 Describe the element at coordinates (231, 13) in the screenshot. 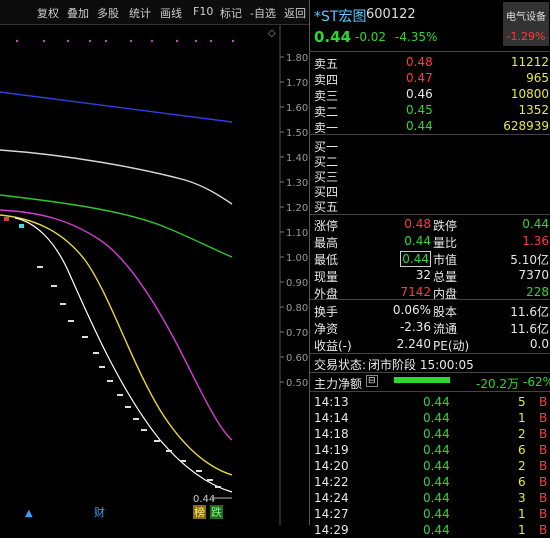

I see `toolbar-mark: 标记` at that location.